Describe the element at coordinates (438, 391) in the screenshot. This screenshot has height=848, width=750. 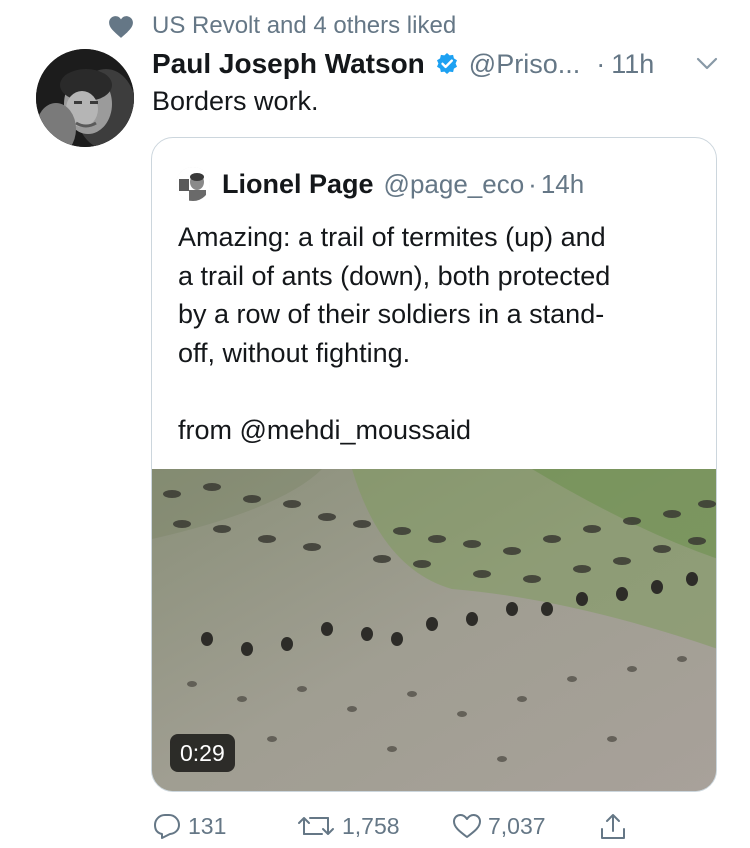
I see `quoted-text-line` at that location.